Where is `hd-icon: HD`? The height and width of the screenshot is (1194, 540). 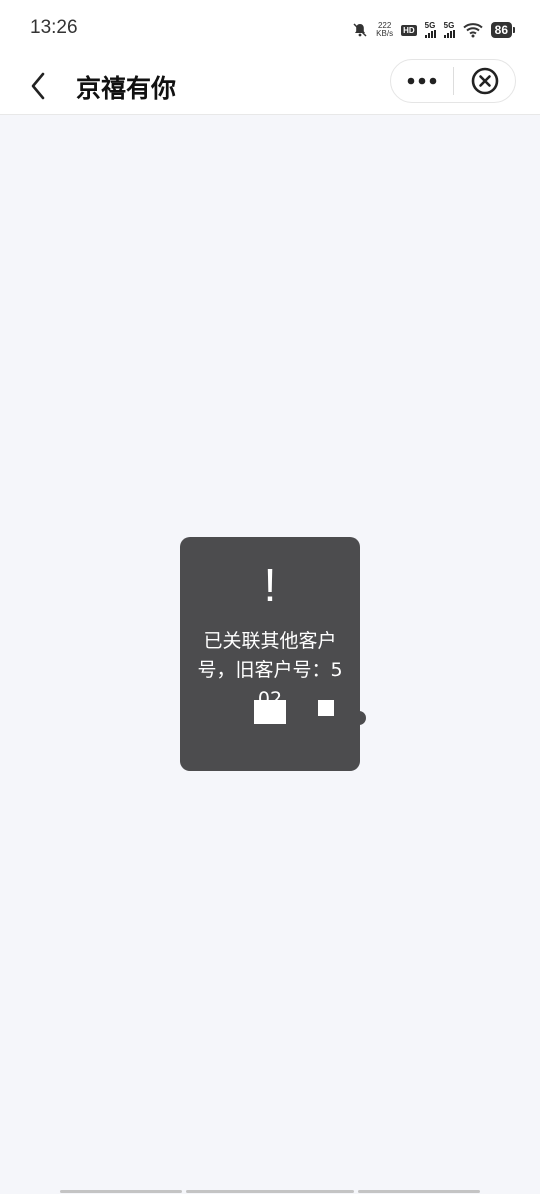
hd-icon: HD is located at coordinates (409, 30).